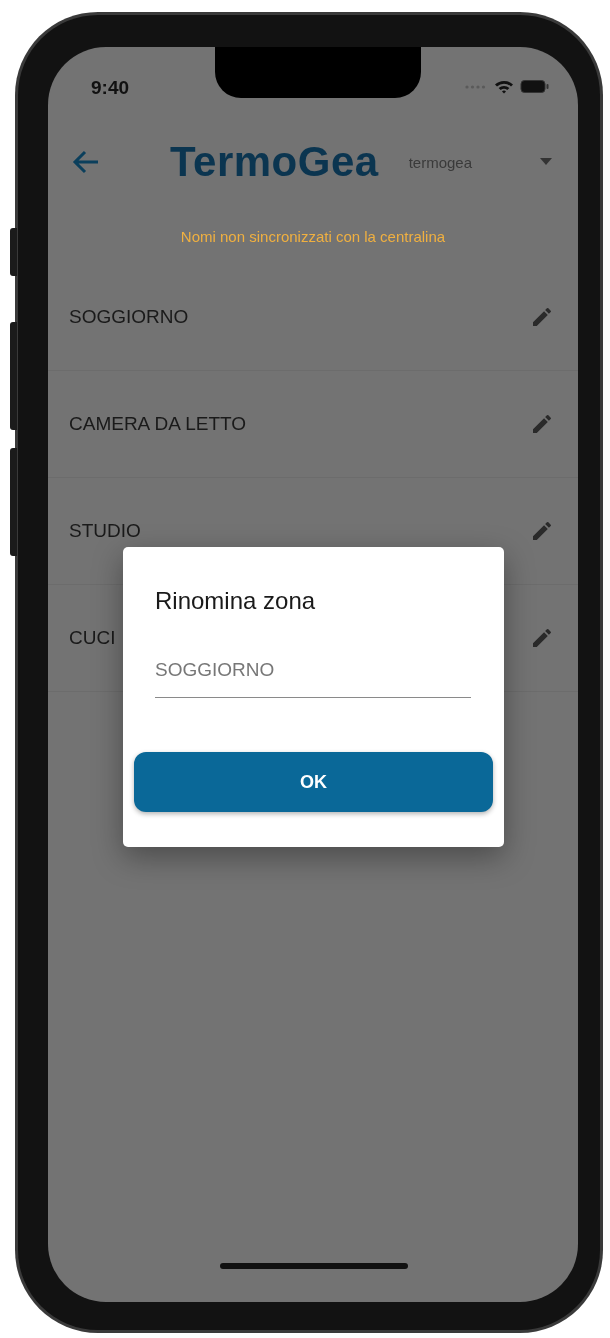 Image resolution: width=610 pixels, height=1338 pixels. Describe the element at coordinates (92, 638) in the screenshot. I see `zone-name: CUCI` at that location.